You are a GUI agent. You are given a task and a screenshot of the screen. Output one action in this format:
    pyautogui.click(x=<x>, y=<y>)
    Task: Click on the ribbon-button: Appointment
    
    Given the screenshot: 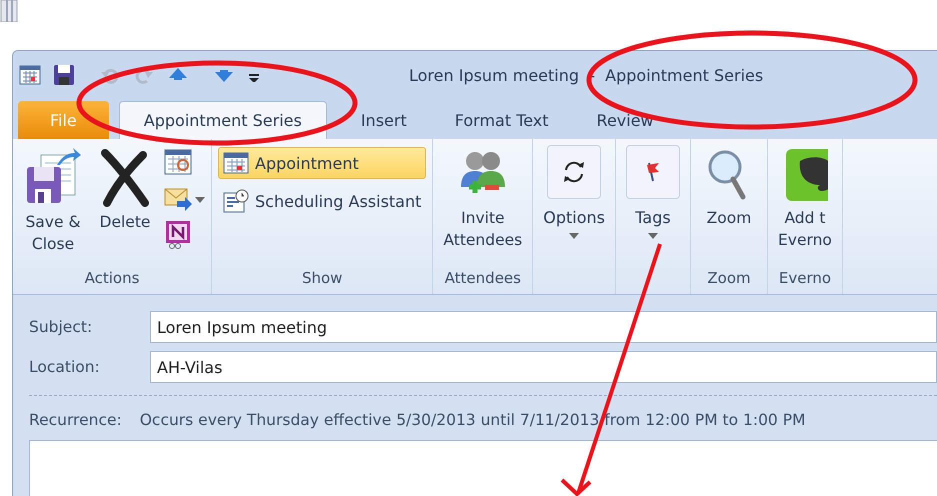 What is the action you would take?
    pyautogui.click(x=322, y=163)
    